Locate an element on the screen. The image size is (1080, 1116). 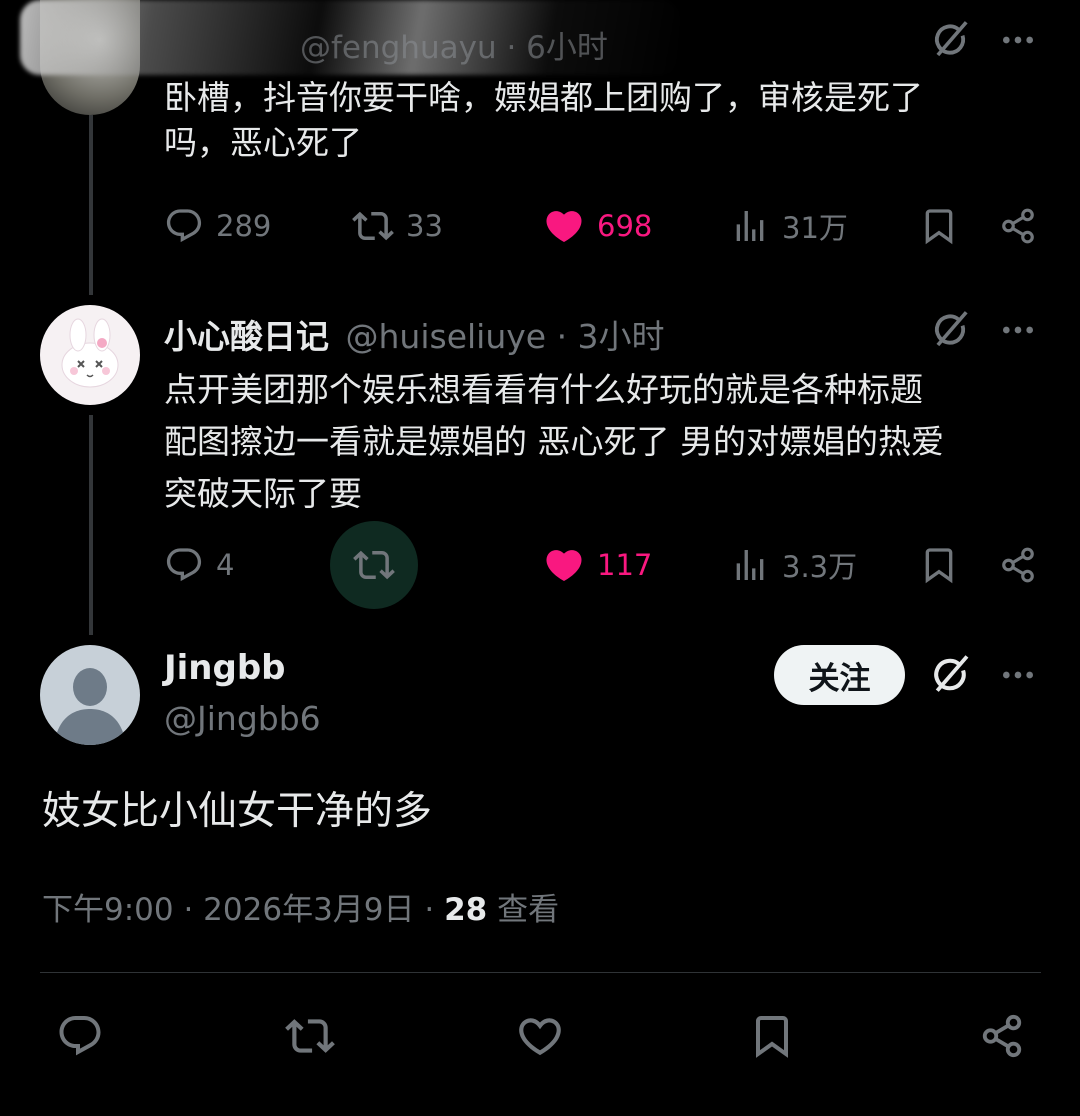
views-count: 3.3万 is located at coordinates (820, 567).